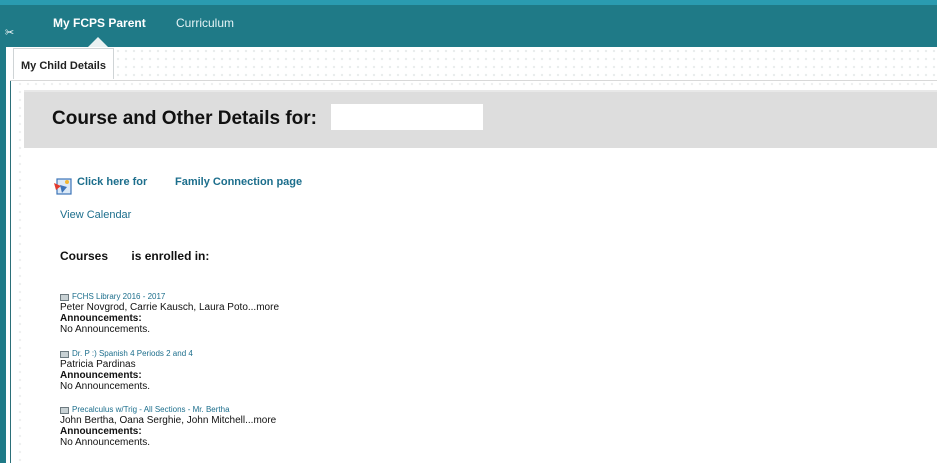  What do you see at coordinates (3, 255) in the screenshot?
I see `left-rail-accent` at bounding box center [3, 255].